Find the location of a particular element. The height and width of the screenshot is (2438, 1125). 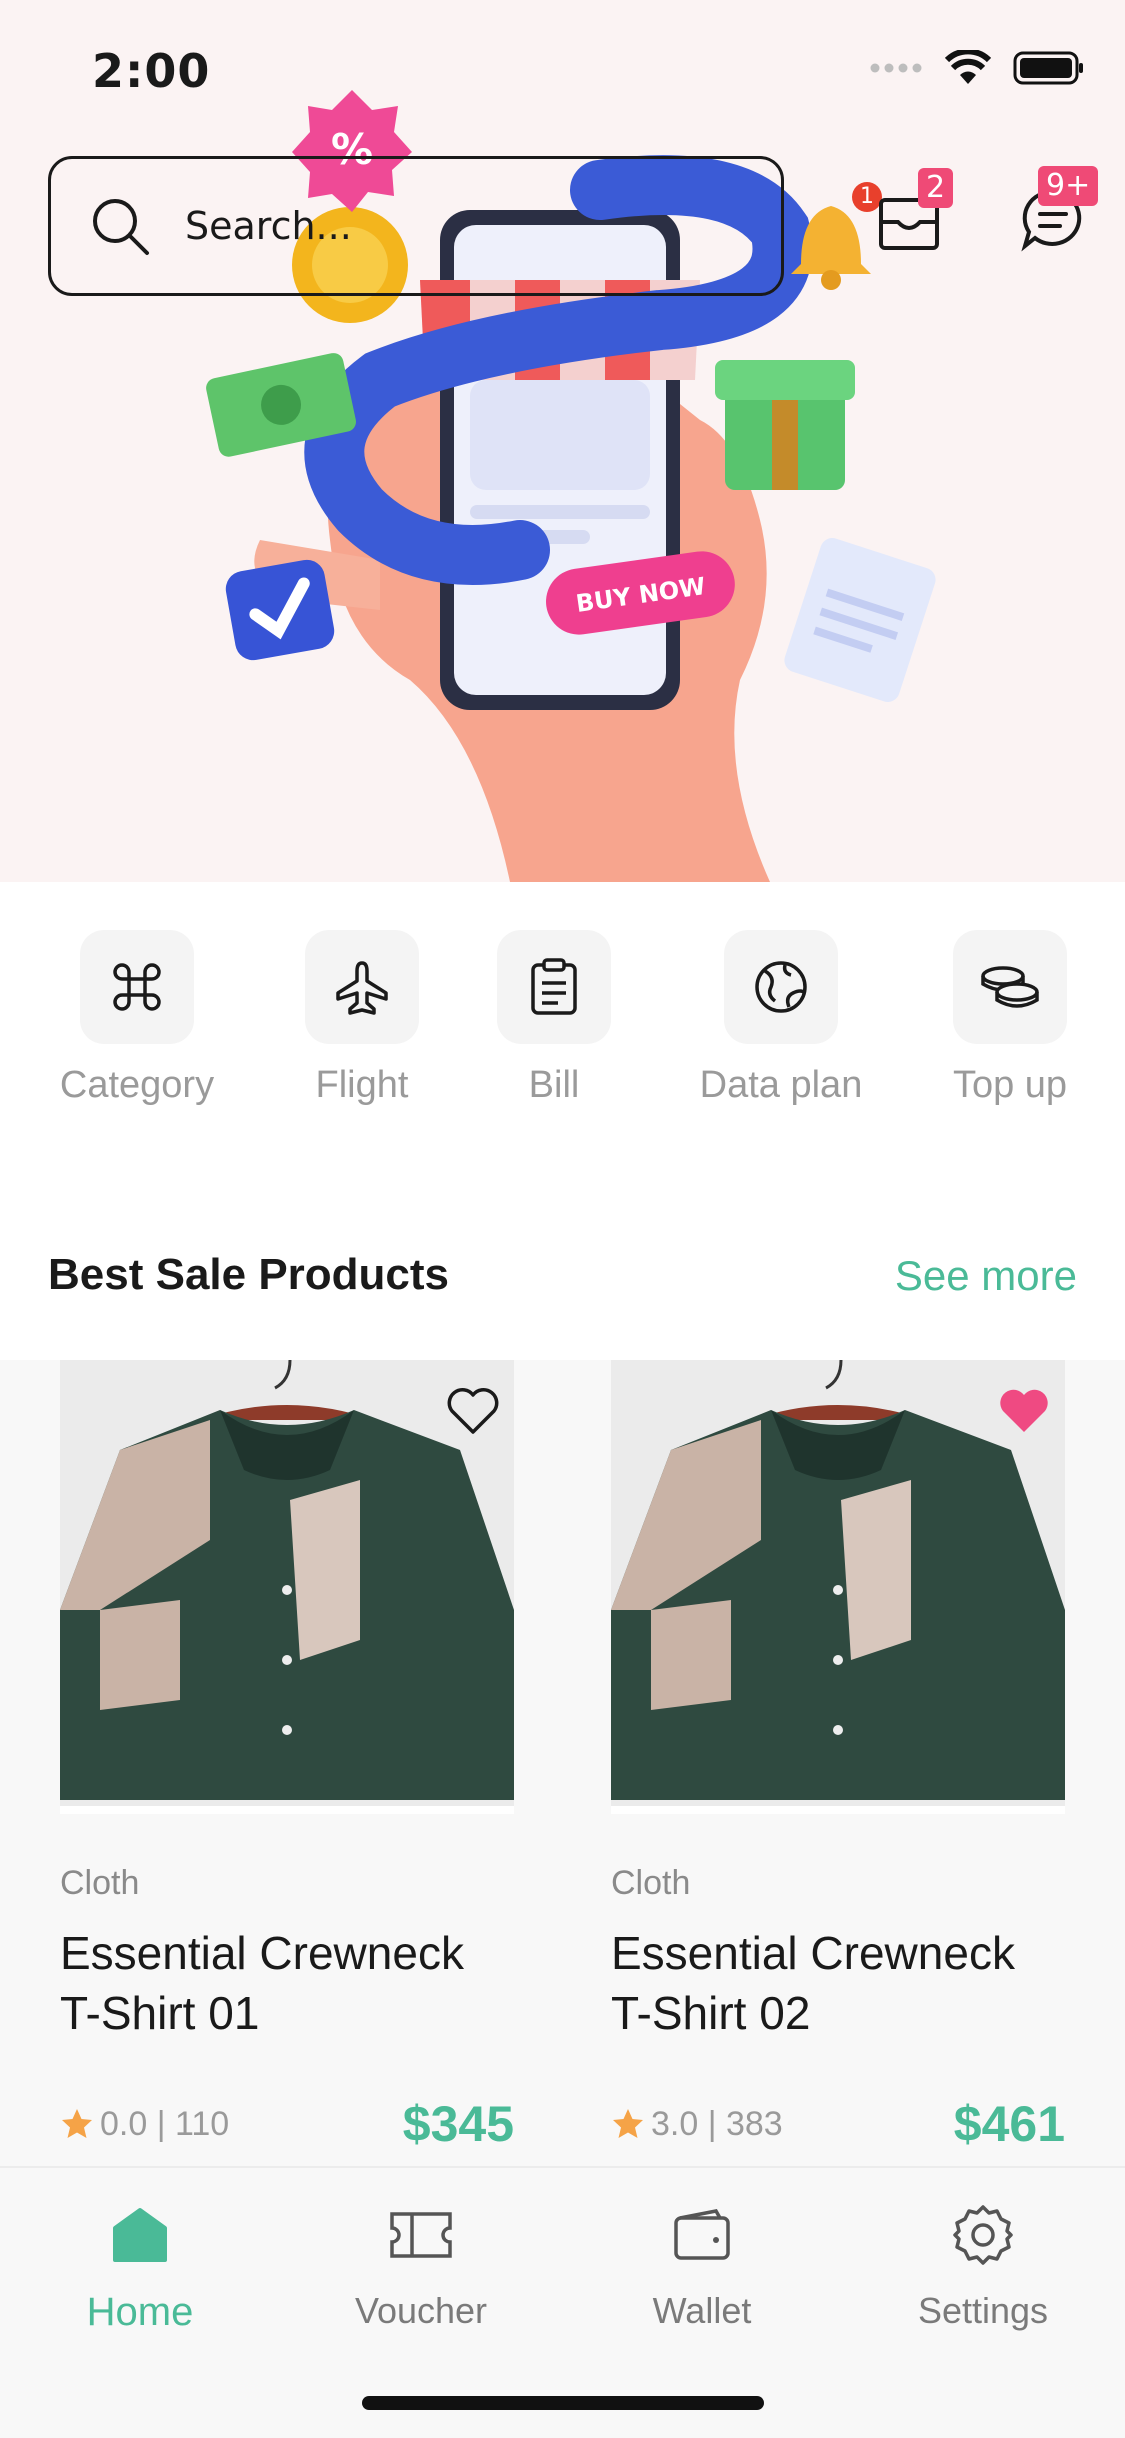

best-sale-title: Best Sale Products is located at coordinates (249, 1274).